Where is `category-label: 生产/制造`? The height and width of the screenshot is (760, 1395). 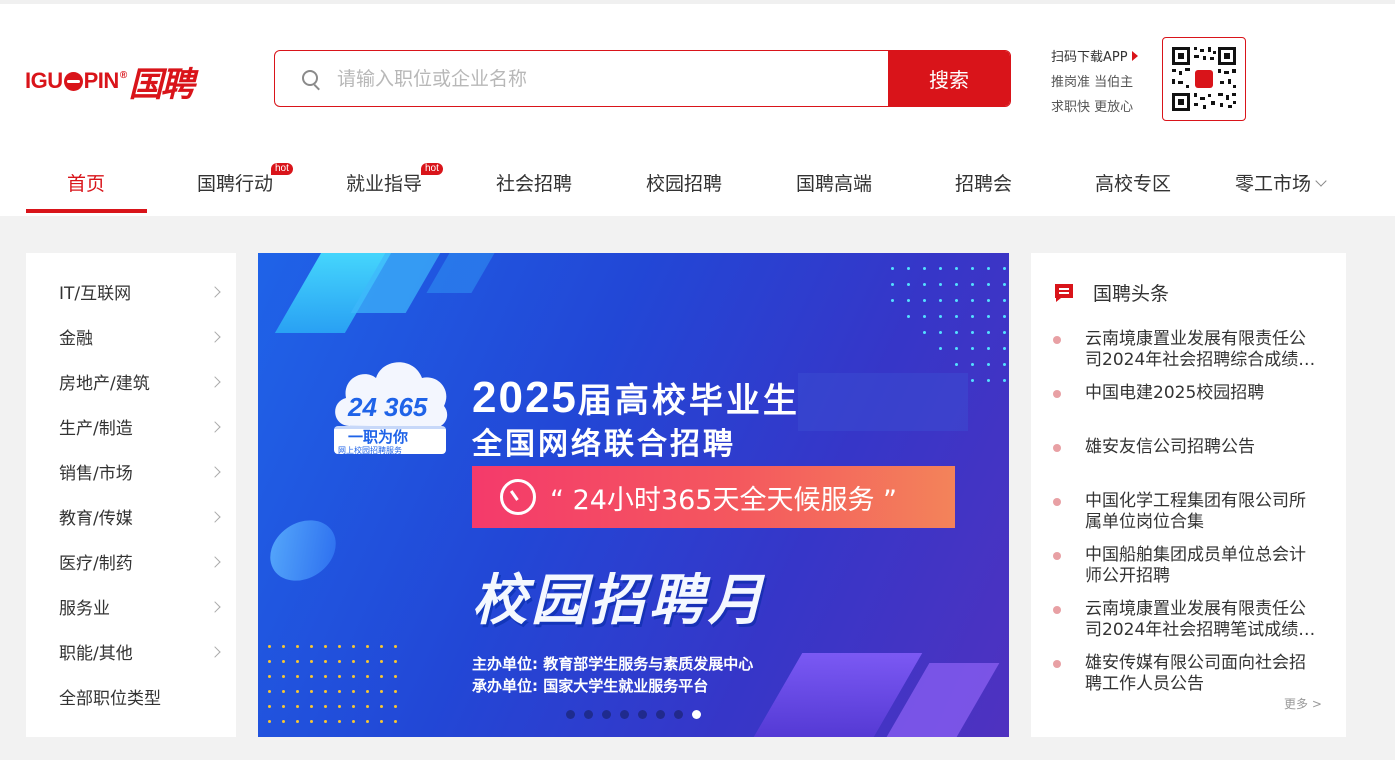 category-label: 生产/制造 is located at coordinates (96, 429).